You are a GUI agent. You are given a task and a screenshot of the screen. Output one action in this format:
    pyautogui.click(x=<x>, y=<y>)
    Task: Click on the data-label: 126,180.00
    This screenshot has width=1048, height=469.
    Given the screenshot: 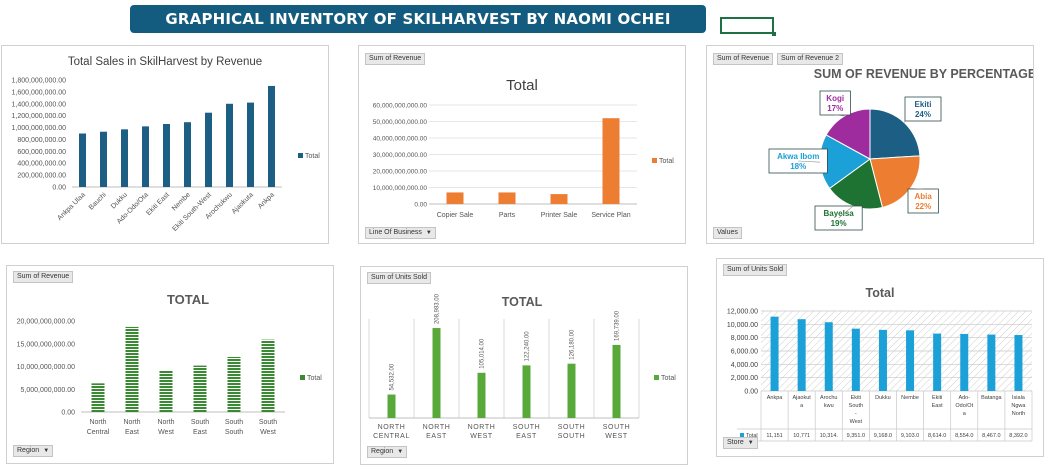 What is the action you would take?
    pyautogui.click(x=573, y=344)
    